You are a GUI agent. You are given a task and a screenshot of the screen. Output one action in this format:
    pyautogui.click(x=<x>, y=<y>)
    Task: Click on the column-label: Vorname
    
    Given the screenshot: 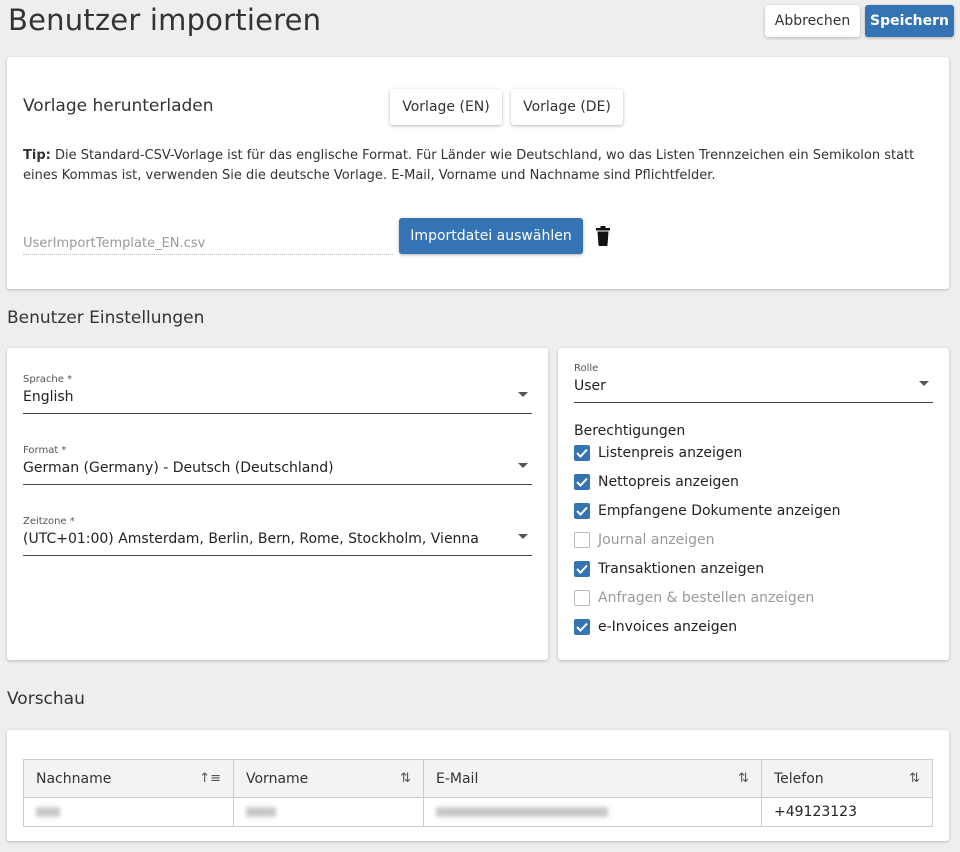 What is the action you would take?
    pyautogui.click(x=277, y=778)
    